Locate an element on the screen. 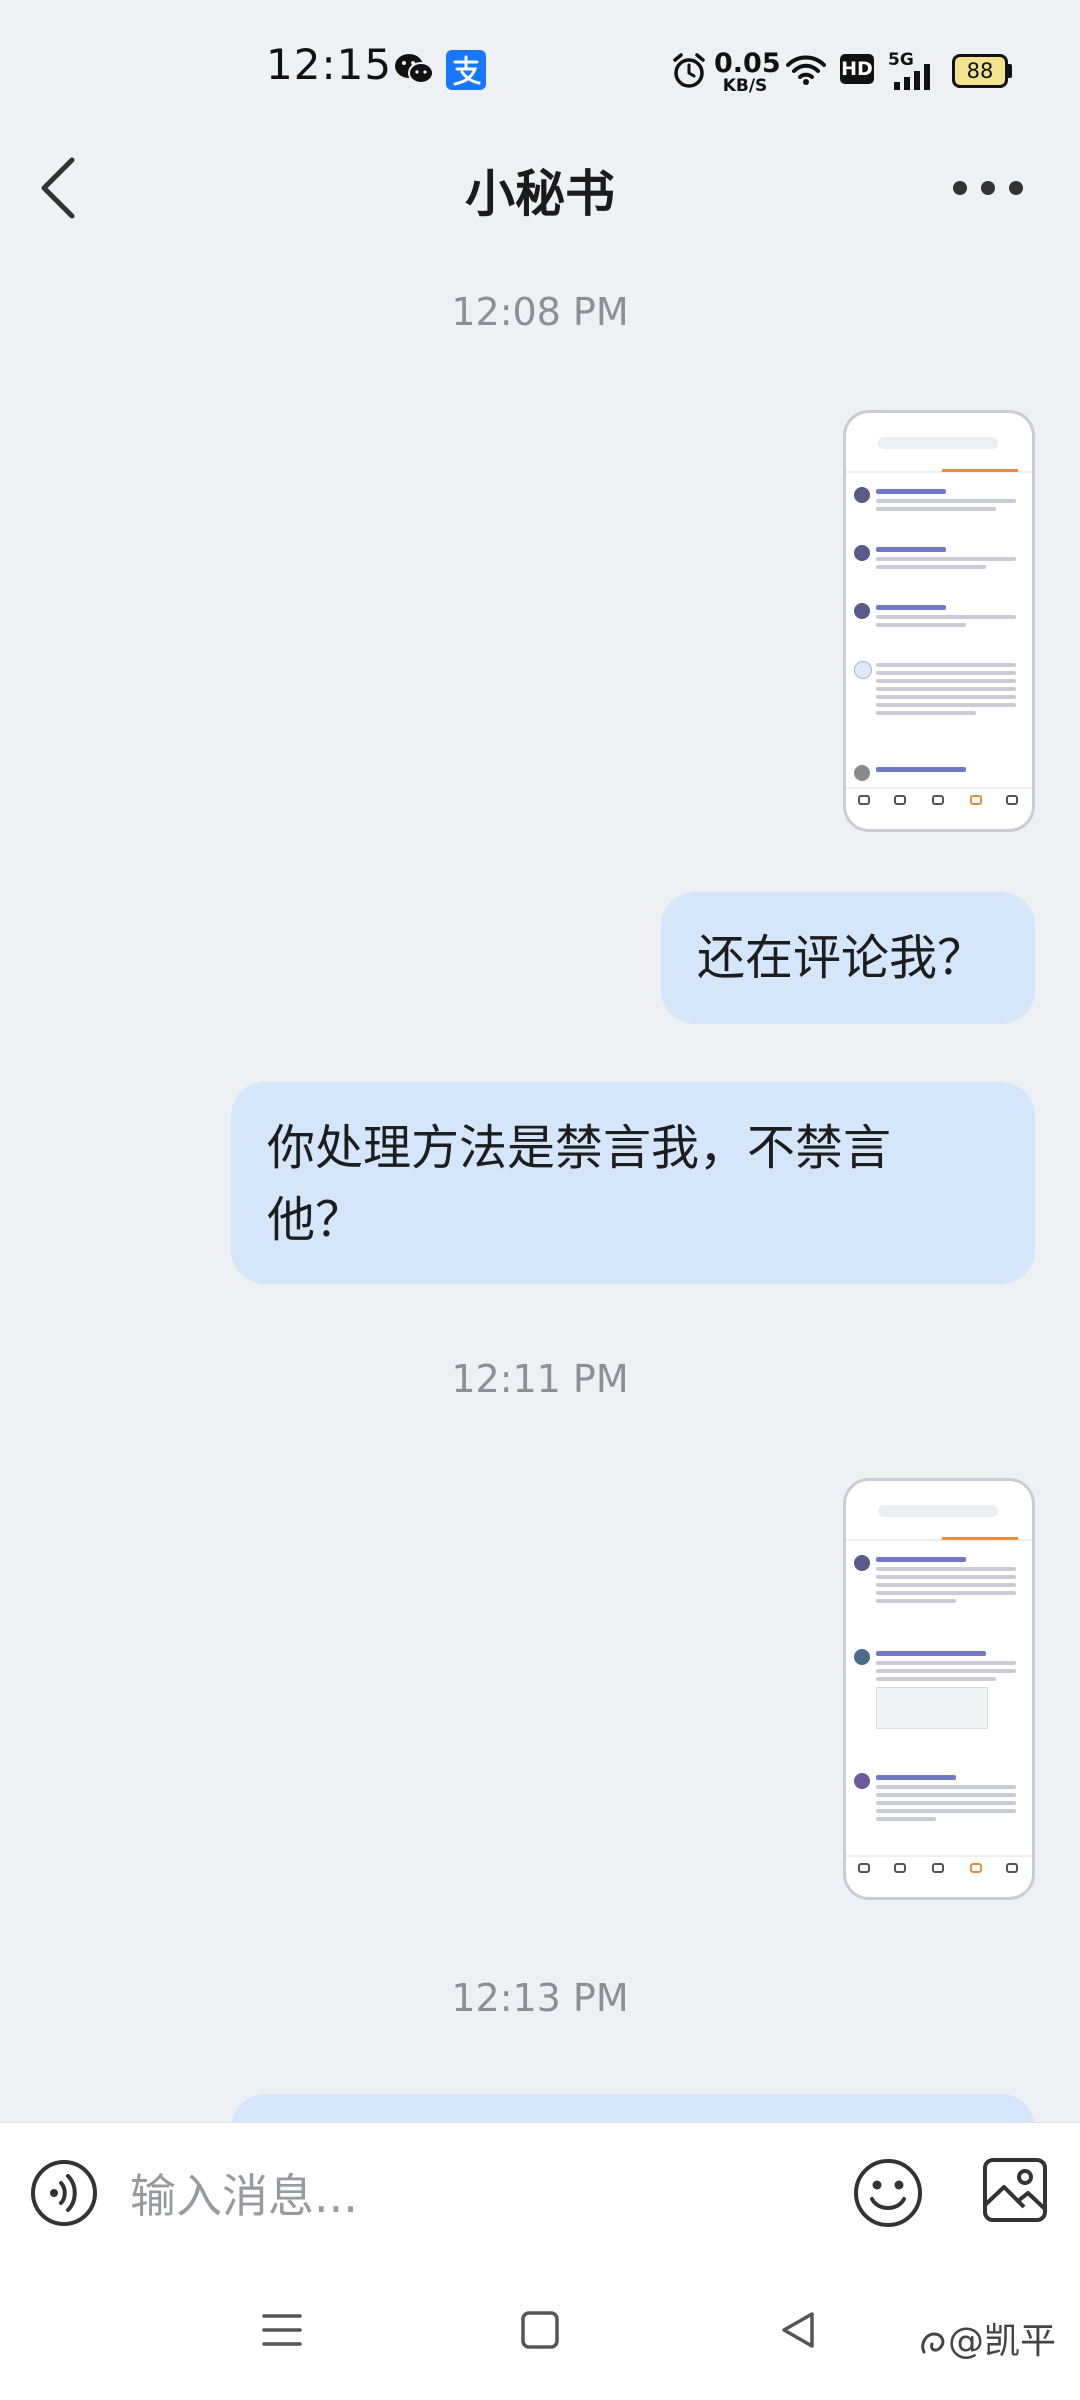  hd-label: HD is located at coordinates (857, 69).